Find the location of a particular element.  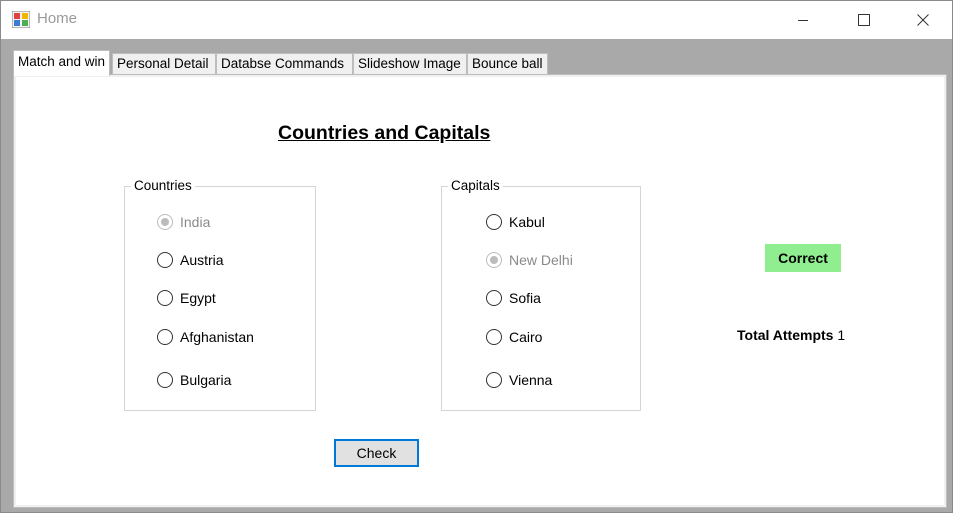

capital-radio-vienna: Vienna is located at coordinates (519, 380).